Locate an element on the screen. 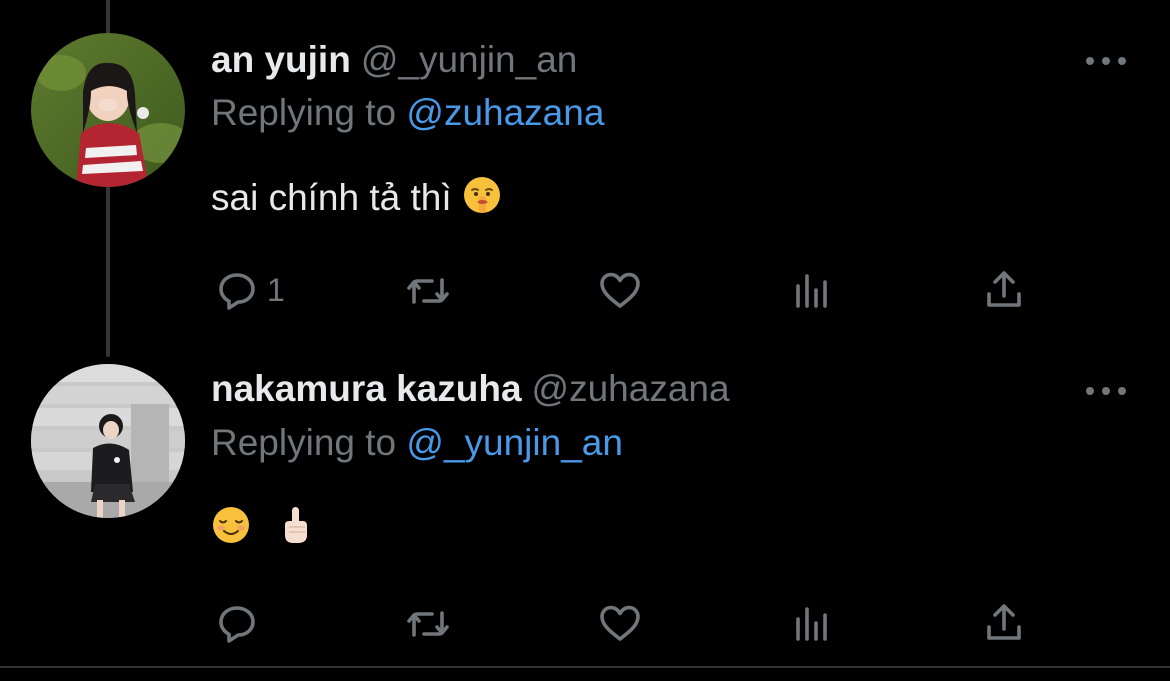  reply-count: 1 is located at coordinates (276, 289).